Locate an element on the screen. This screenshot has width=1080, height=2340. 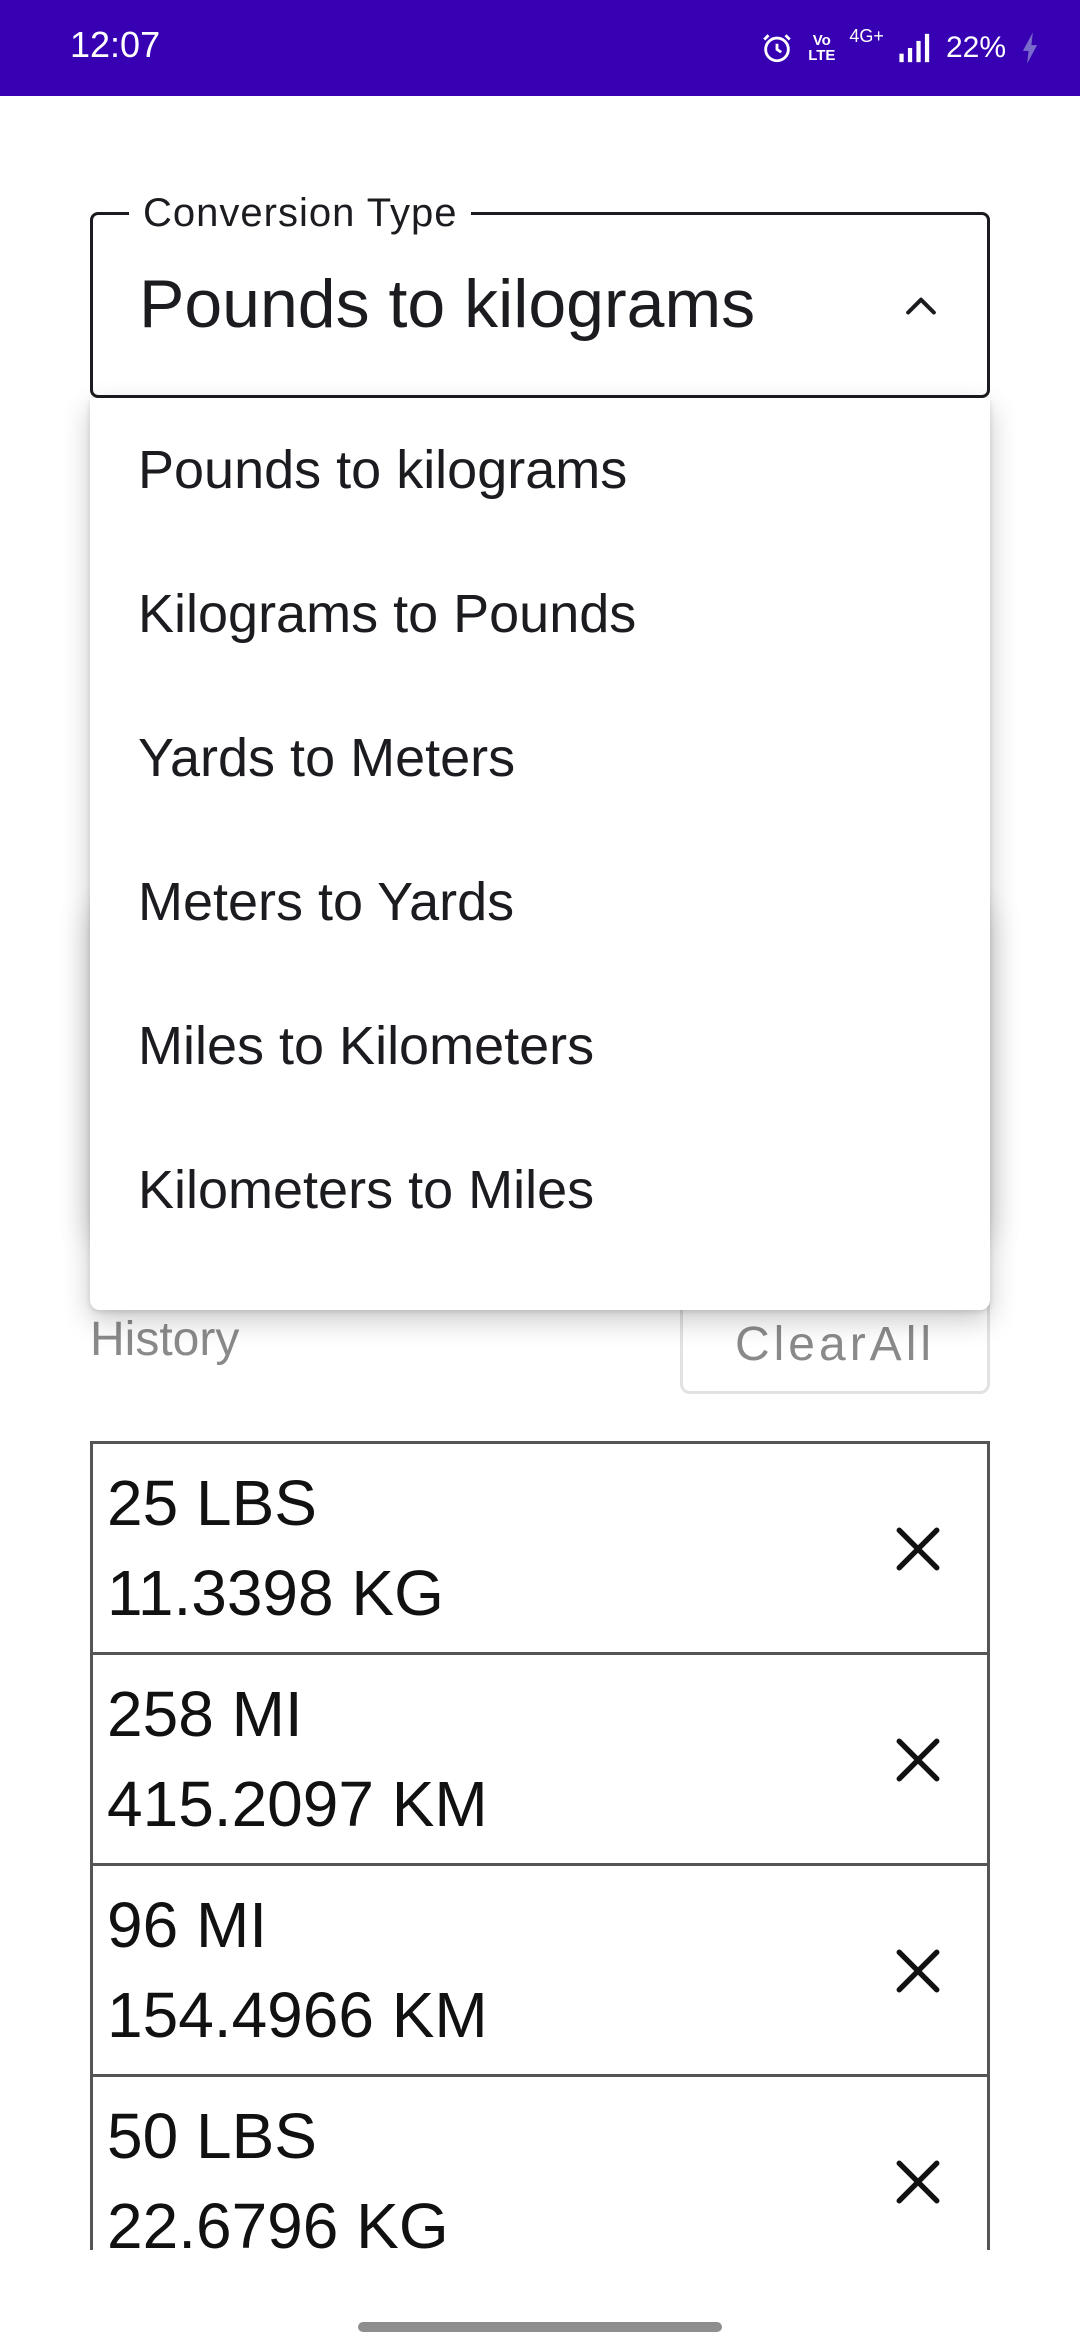
menu-item-kilograms-to-pounds: Kilograms to Pounds is located at coordinates (540, 614).